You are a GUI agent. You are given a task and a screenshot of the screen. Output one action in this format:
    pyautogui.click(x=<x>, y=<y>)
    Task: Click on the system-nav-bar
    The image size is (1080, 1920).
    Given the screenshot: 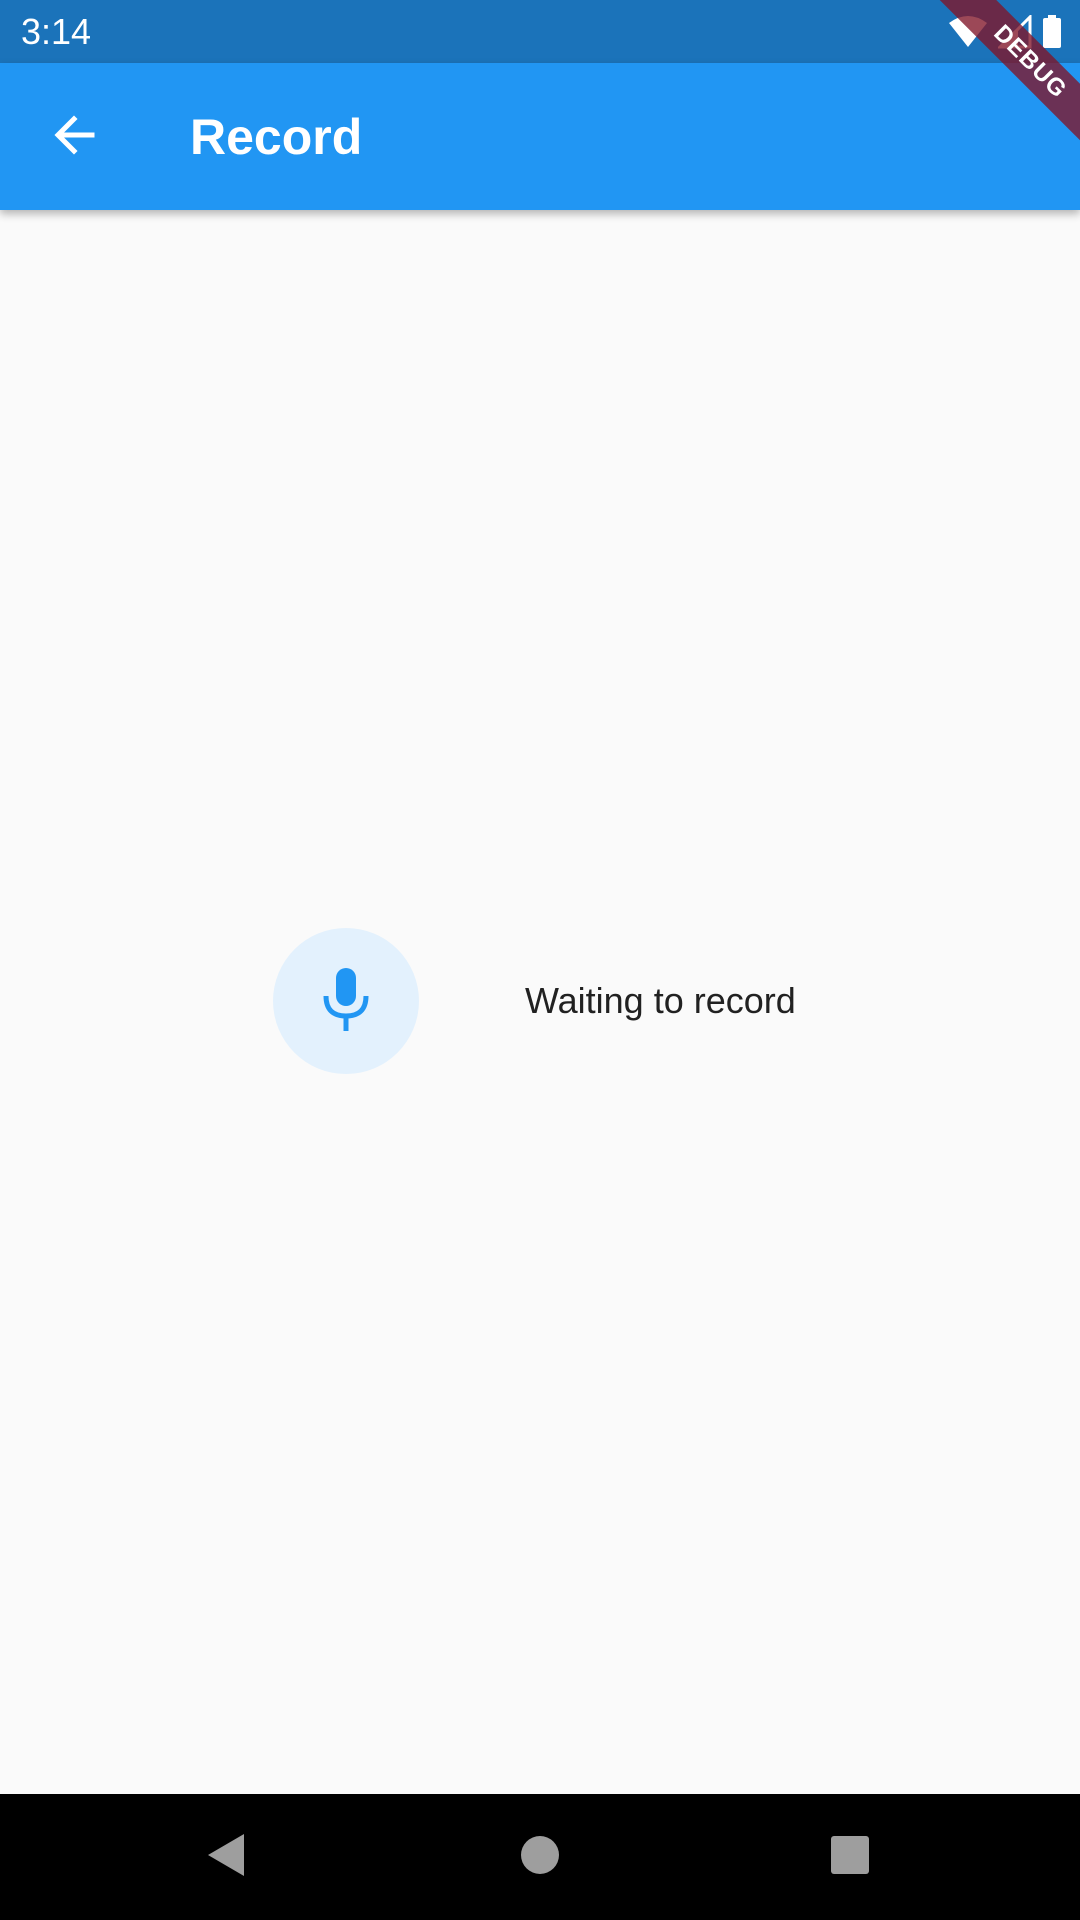 What is the action you would take?
    pyautogui.click(x=540, y=1857)
    